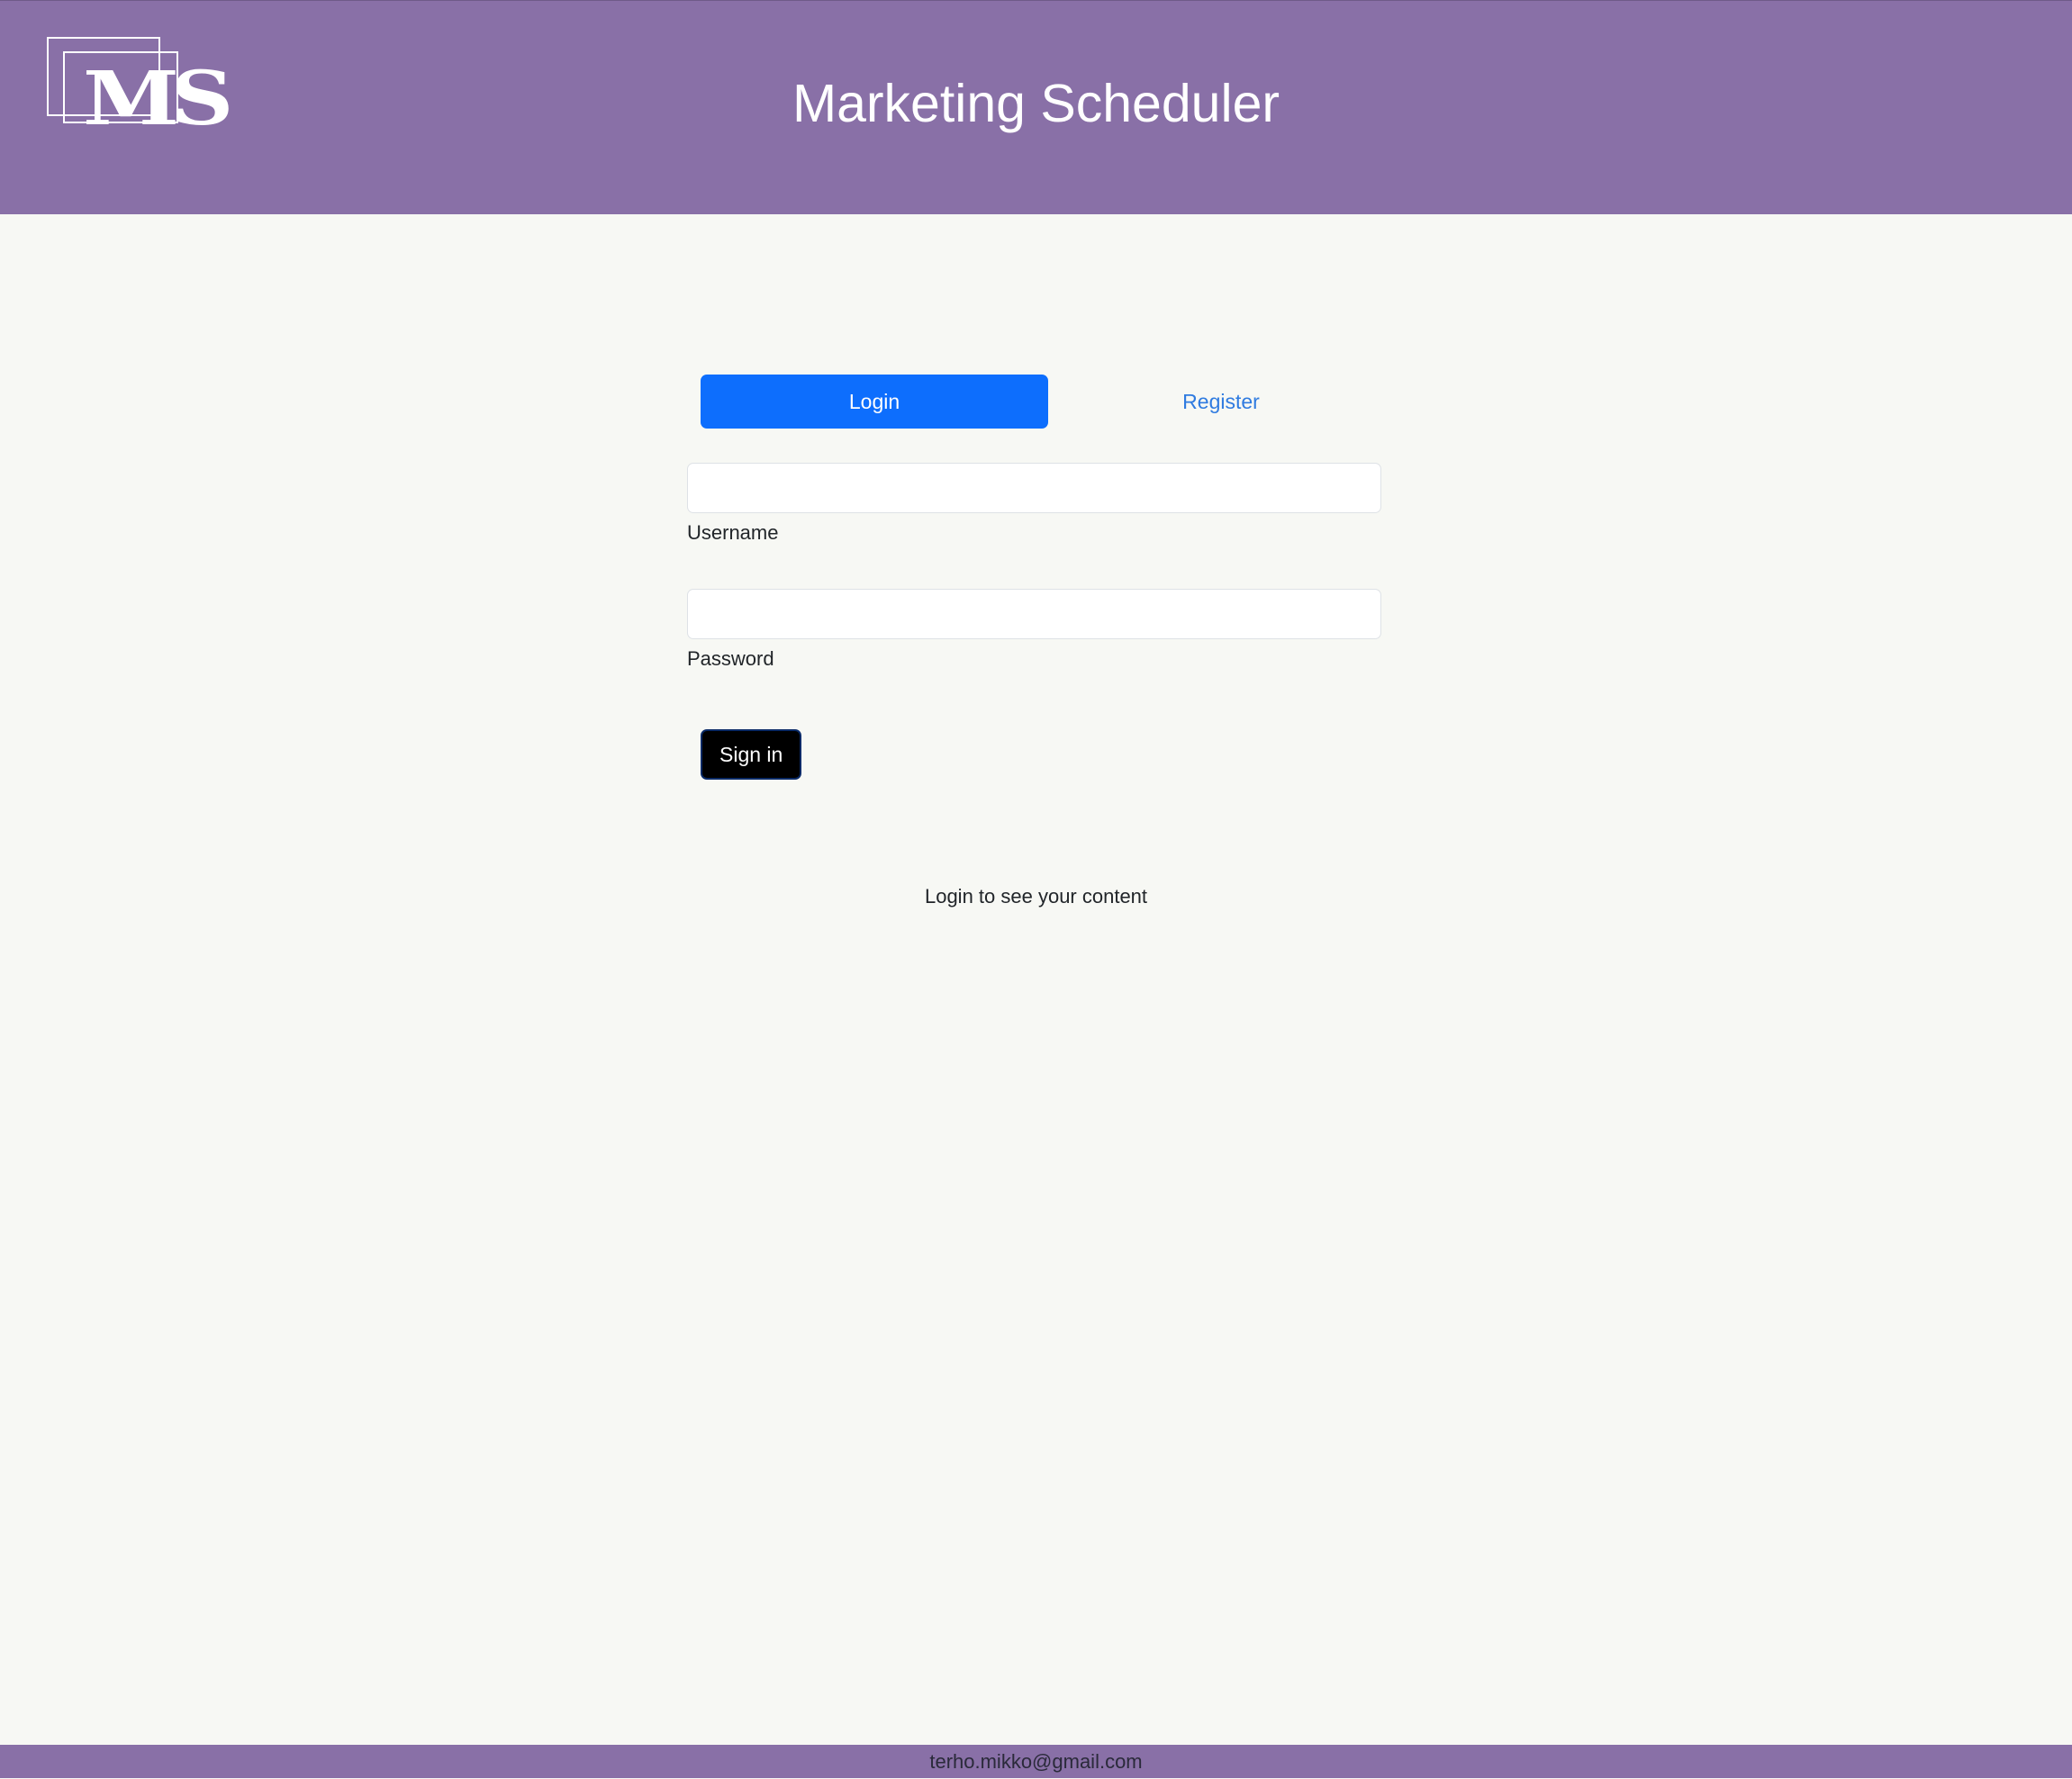  What do you see at coordinates (730, 659) in the screenshot?
I see `password-label: Password` at bounding box center [730, 659].